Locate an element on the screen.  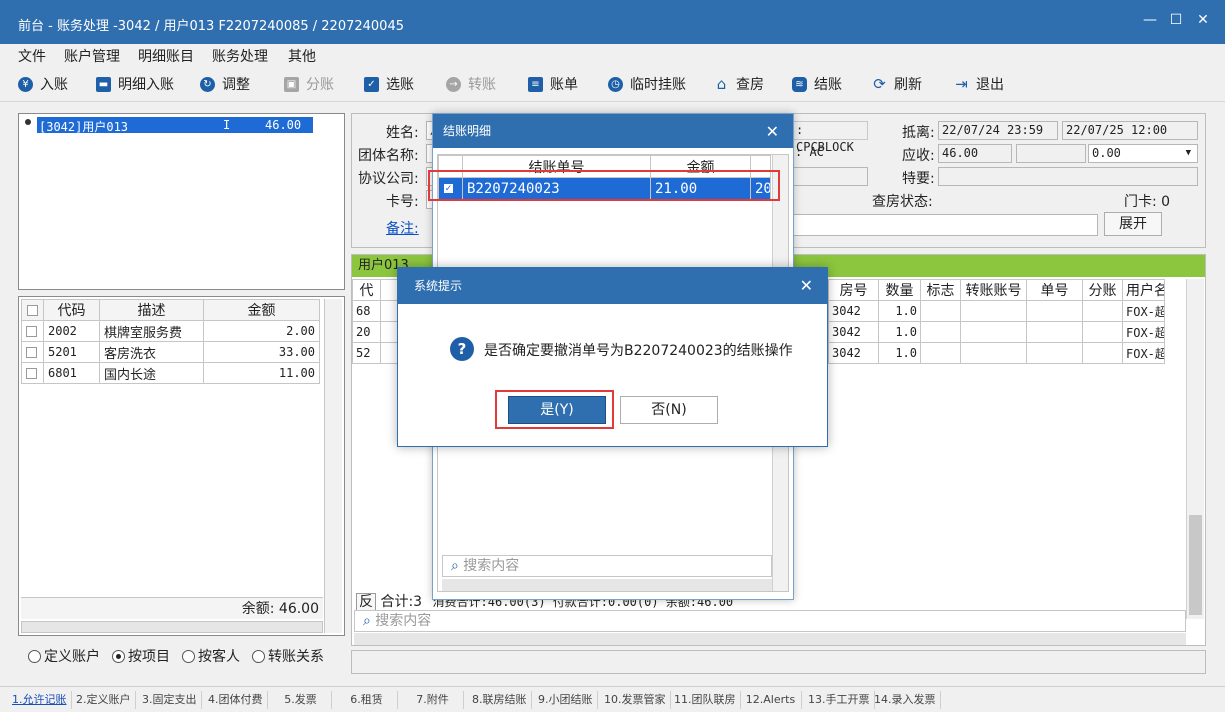
reverse-toggle: 反 is located at coordinates (366, 602).